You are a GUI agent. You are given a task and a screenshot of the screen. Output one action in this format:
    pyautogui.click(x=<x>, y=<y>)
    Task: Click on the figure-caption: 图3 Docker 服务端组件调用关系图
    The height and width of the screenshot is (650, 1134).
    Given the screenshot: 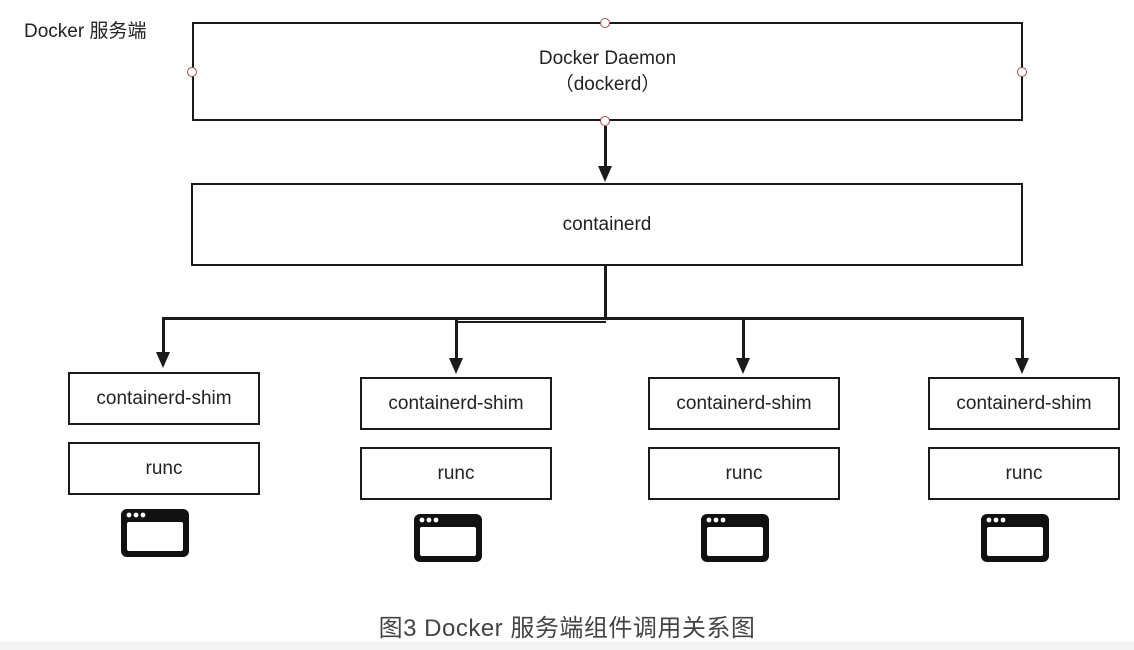 What is the action you would take?
    pyautogui.click(x=567, y=628)
    